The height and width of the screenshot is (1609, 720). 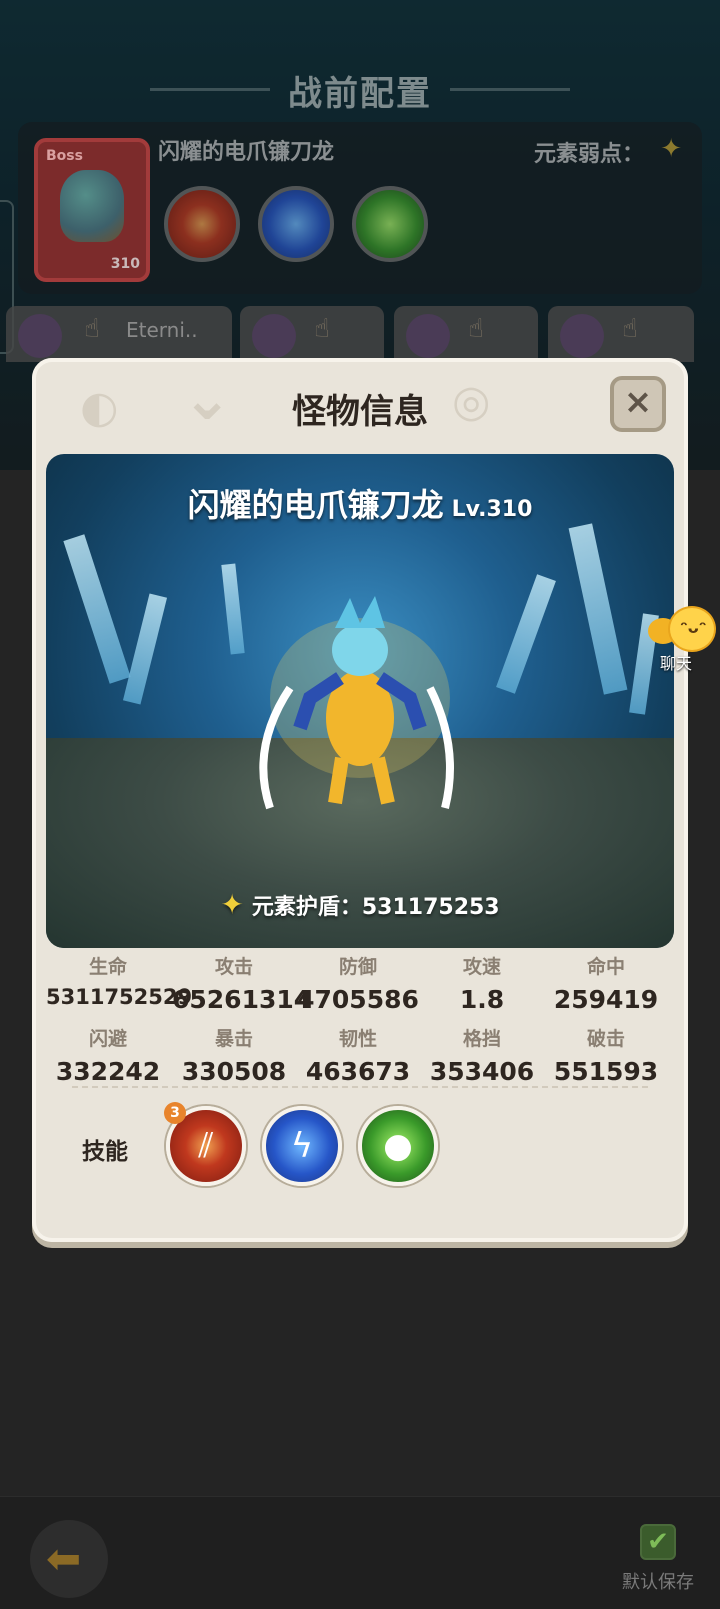 What do you see at coordinates (481, 967) in the screenshot?
I see `stat-label: 攻速` at bounding box center [481, 967].